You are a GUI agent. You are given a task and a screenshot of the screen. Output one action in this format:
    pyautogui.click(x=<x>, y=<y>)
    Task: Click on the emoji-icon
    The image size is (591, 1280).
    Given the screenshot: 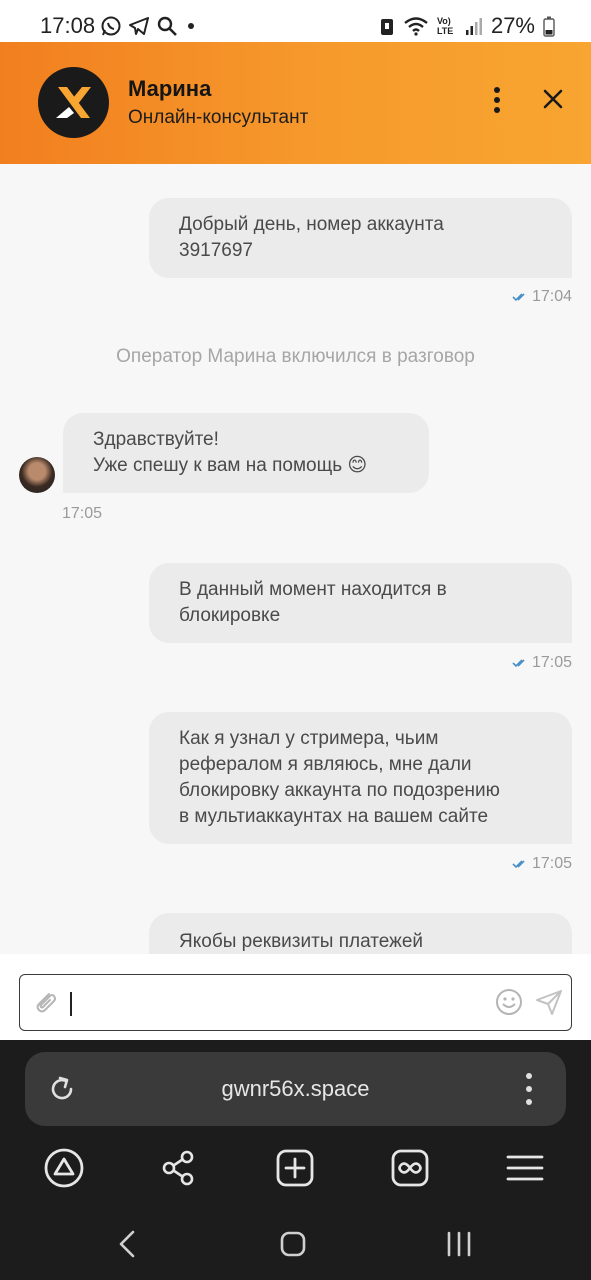 What is the action you would take?
    pyautogui.click(x=509, y=1002)
    